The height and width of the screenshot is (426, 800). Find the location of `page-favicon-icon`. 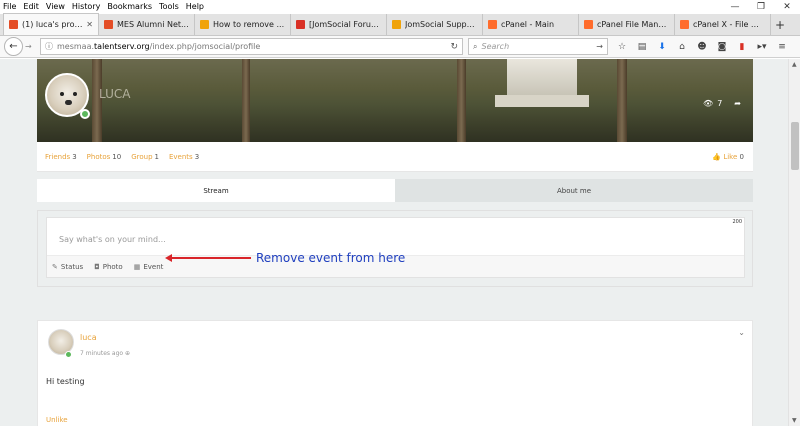

page-favicon-icon is located at coordinates (396, 24).